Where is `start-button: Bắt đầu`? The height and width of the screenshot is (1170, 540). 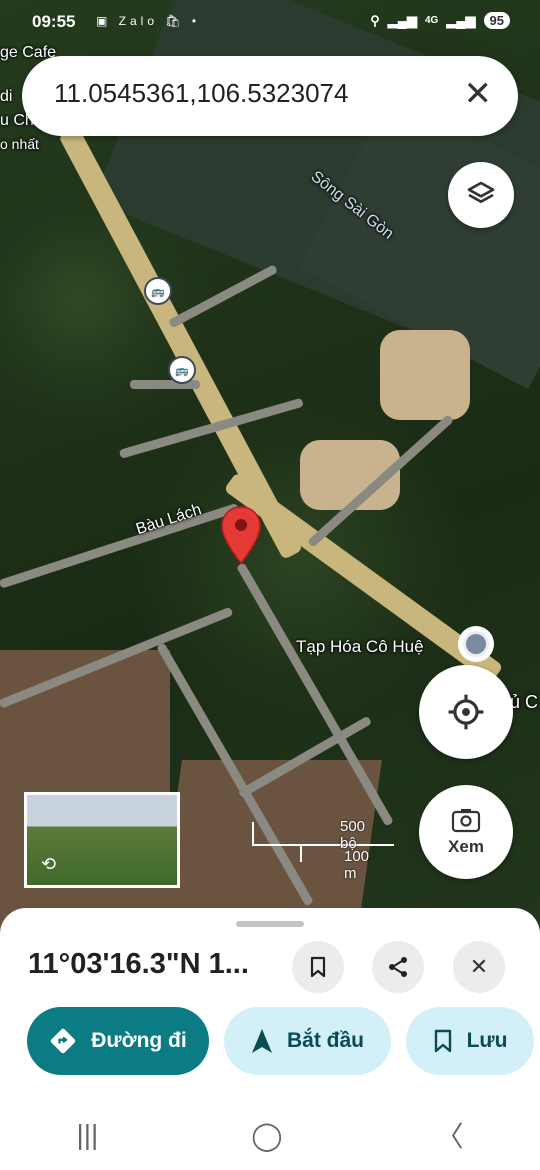
start-button: Bắt đầu is located at coordinates (307, 1041).